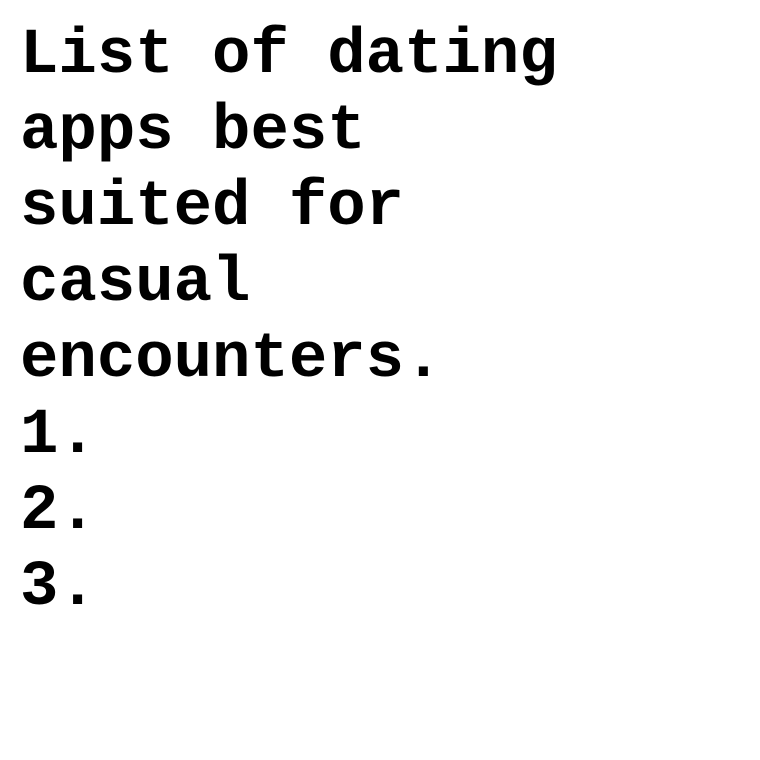  I want to click on list-item-3: 3., so click(58, 588).